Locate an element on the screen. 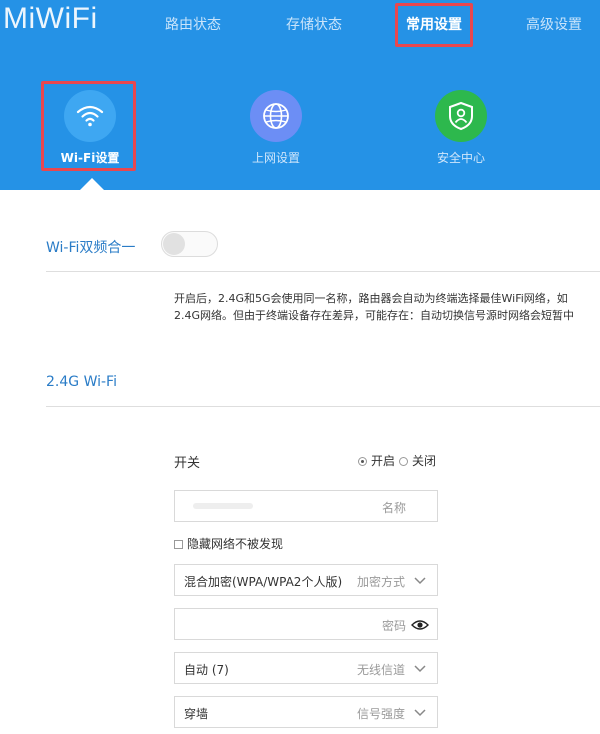 This screenshot has width=600, height=734. encryption-select: 混合加密(WPA/WPA2个人版) 加密方式 is located at coordinates (306, 580).